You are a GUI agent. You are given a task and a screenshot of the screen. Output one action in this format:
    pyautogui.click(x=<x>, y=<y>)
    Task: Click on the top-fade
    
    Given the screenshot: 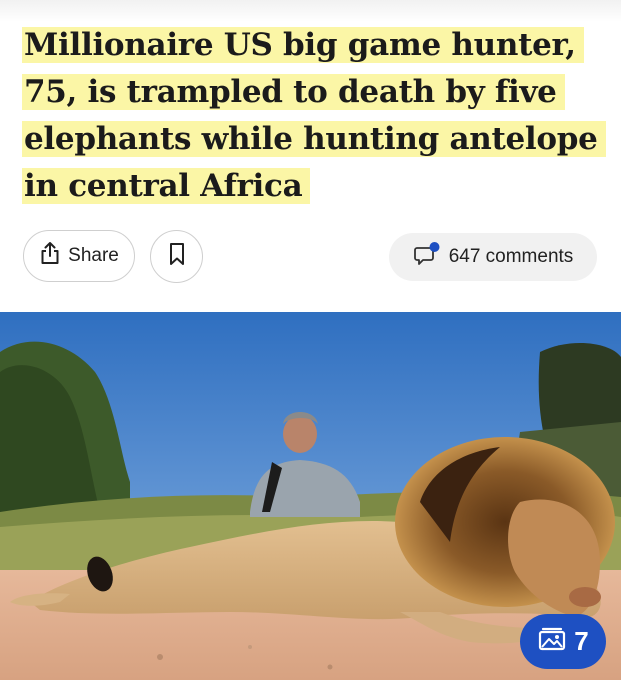 What is the action you would take?
    pyautogui.click(x=310, y=11)
    